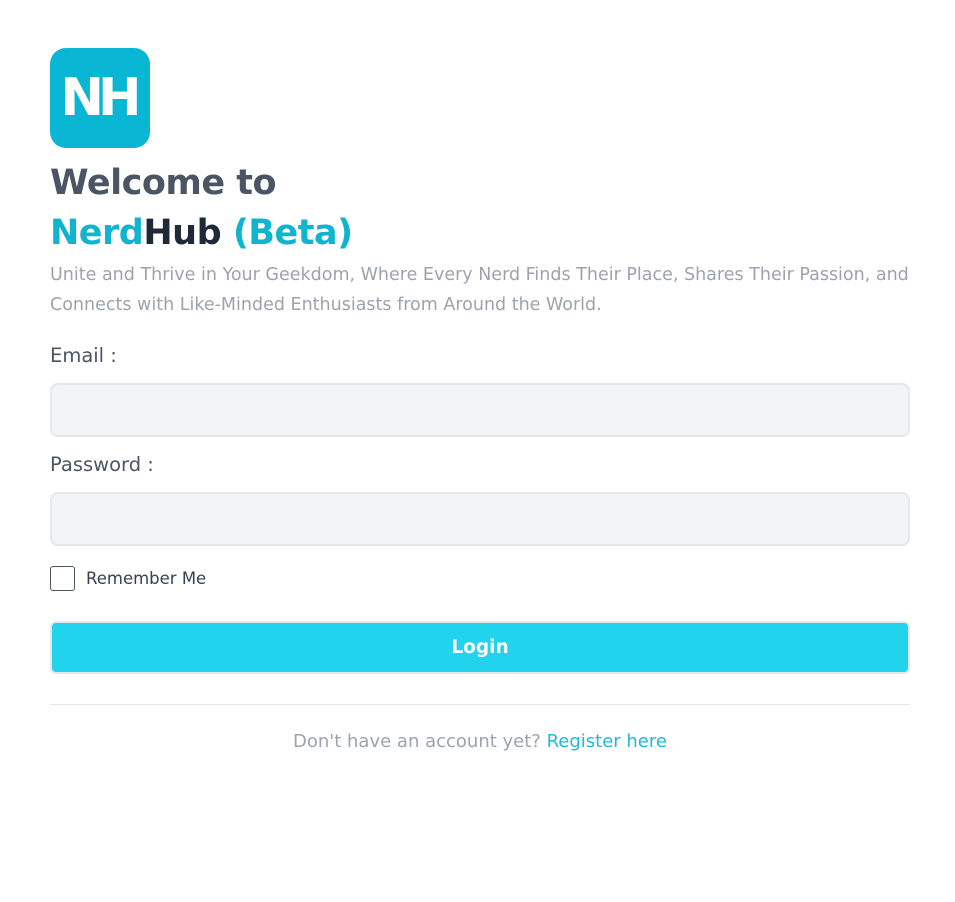  I want to click on remember-me-checkbox, so click(62, 578).